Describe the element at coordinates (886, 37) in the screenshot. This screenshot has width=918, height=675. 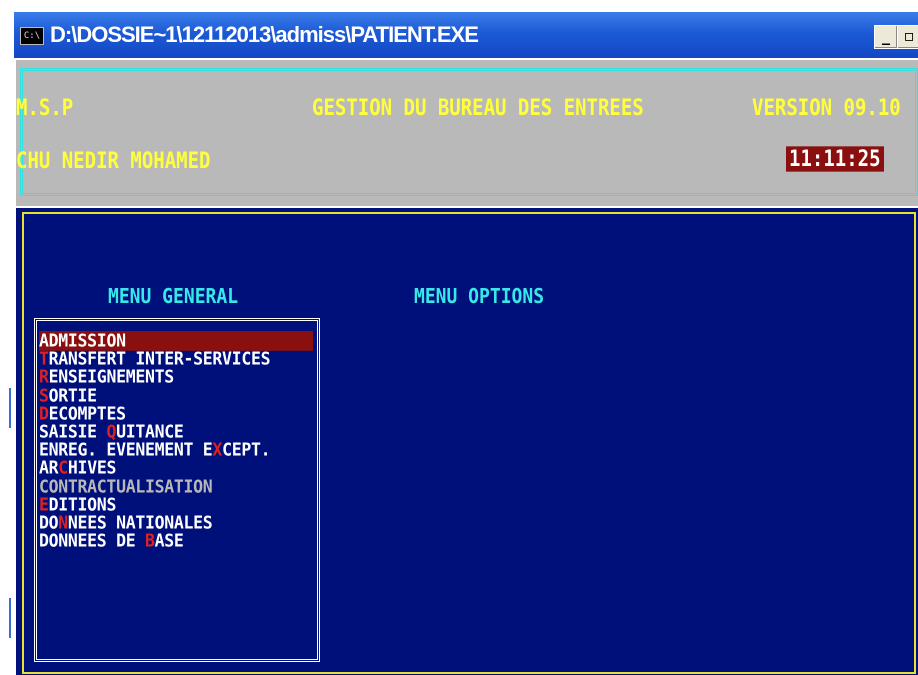
I see `minimize-button: _` at that location.